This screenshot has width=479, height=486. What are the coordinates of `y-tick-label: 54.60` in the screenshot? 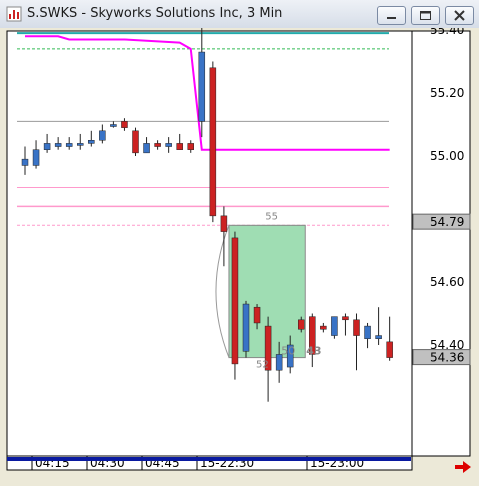 It's located at (447, 282).